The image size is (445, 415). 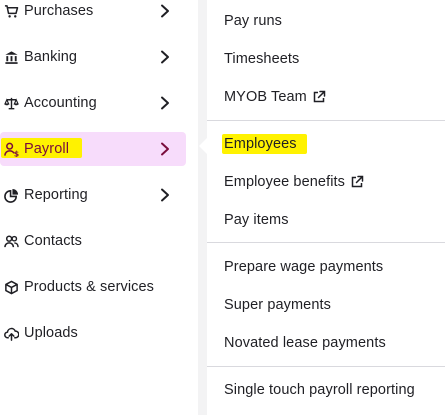 I want to click on sidebar-item-label: Purchases, so click(x=59, y=11).